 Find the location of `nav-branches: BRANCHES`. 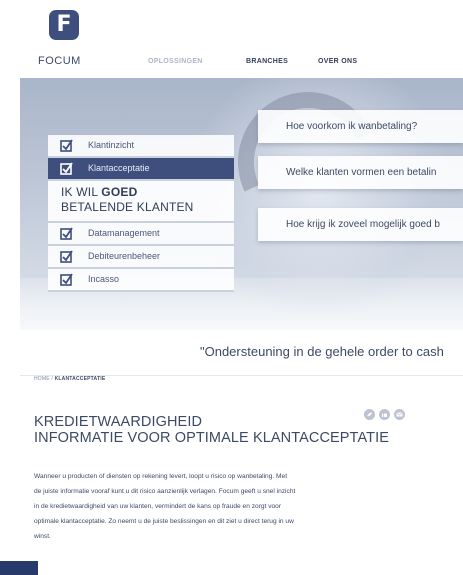

nav-branches: BRANCHES is located at coordinates (267, 61).